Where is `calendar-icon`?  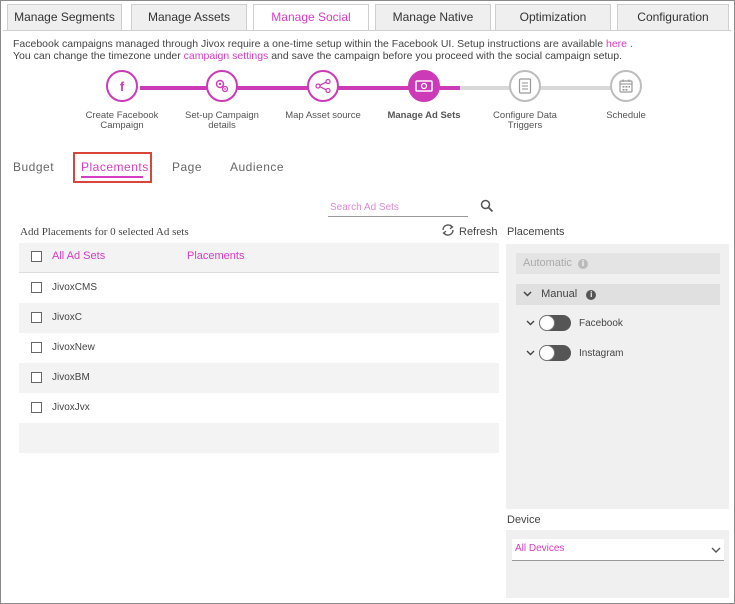
calendar-icon is located at coordinates (626, 86).